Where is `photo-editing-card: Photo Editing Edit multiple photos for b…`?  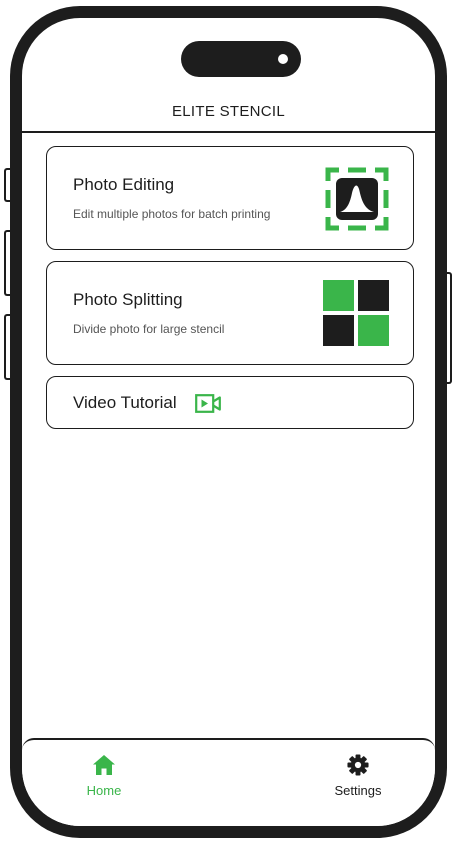
photo-editing-card: Photo Editing Edit multiple photos for b… is located at coordinates (230, 198).